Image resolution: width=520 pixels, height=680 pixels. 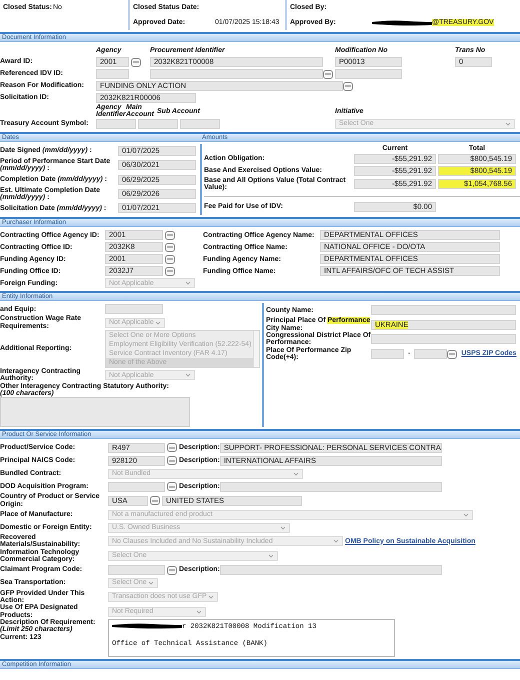 What do you see at coordinates (256, 349) in the screenshot?
I see `scrollbar` at bounding box center [256, 349].